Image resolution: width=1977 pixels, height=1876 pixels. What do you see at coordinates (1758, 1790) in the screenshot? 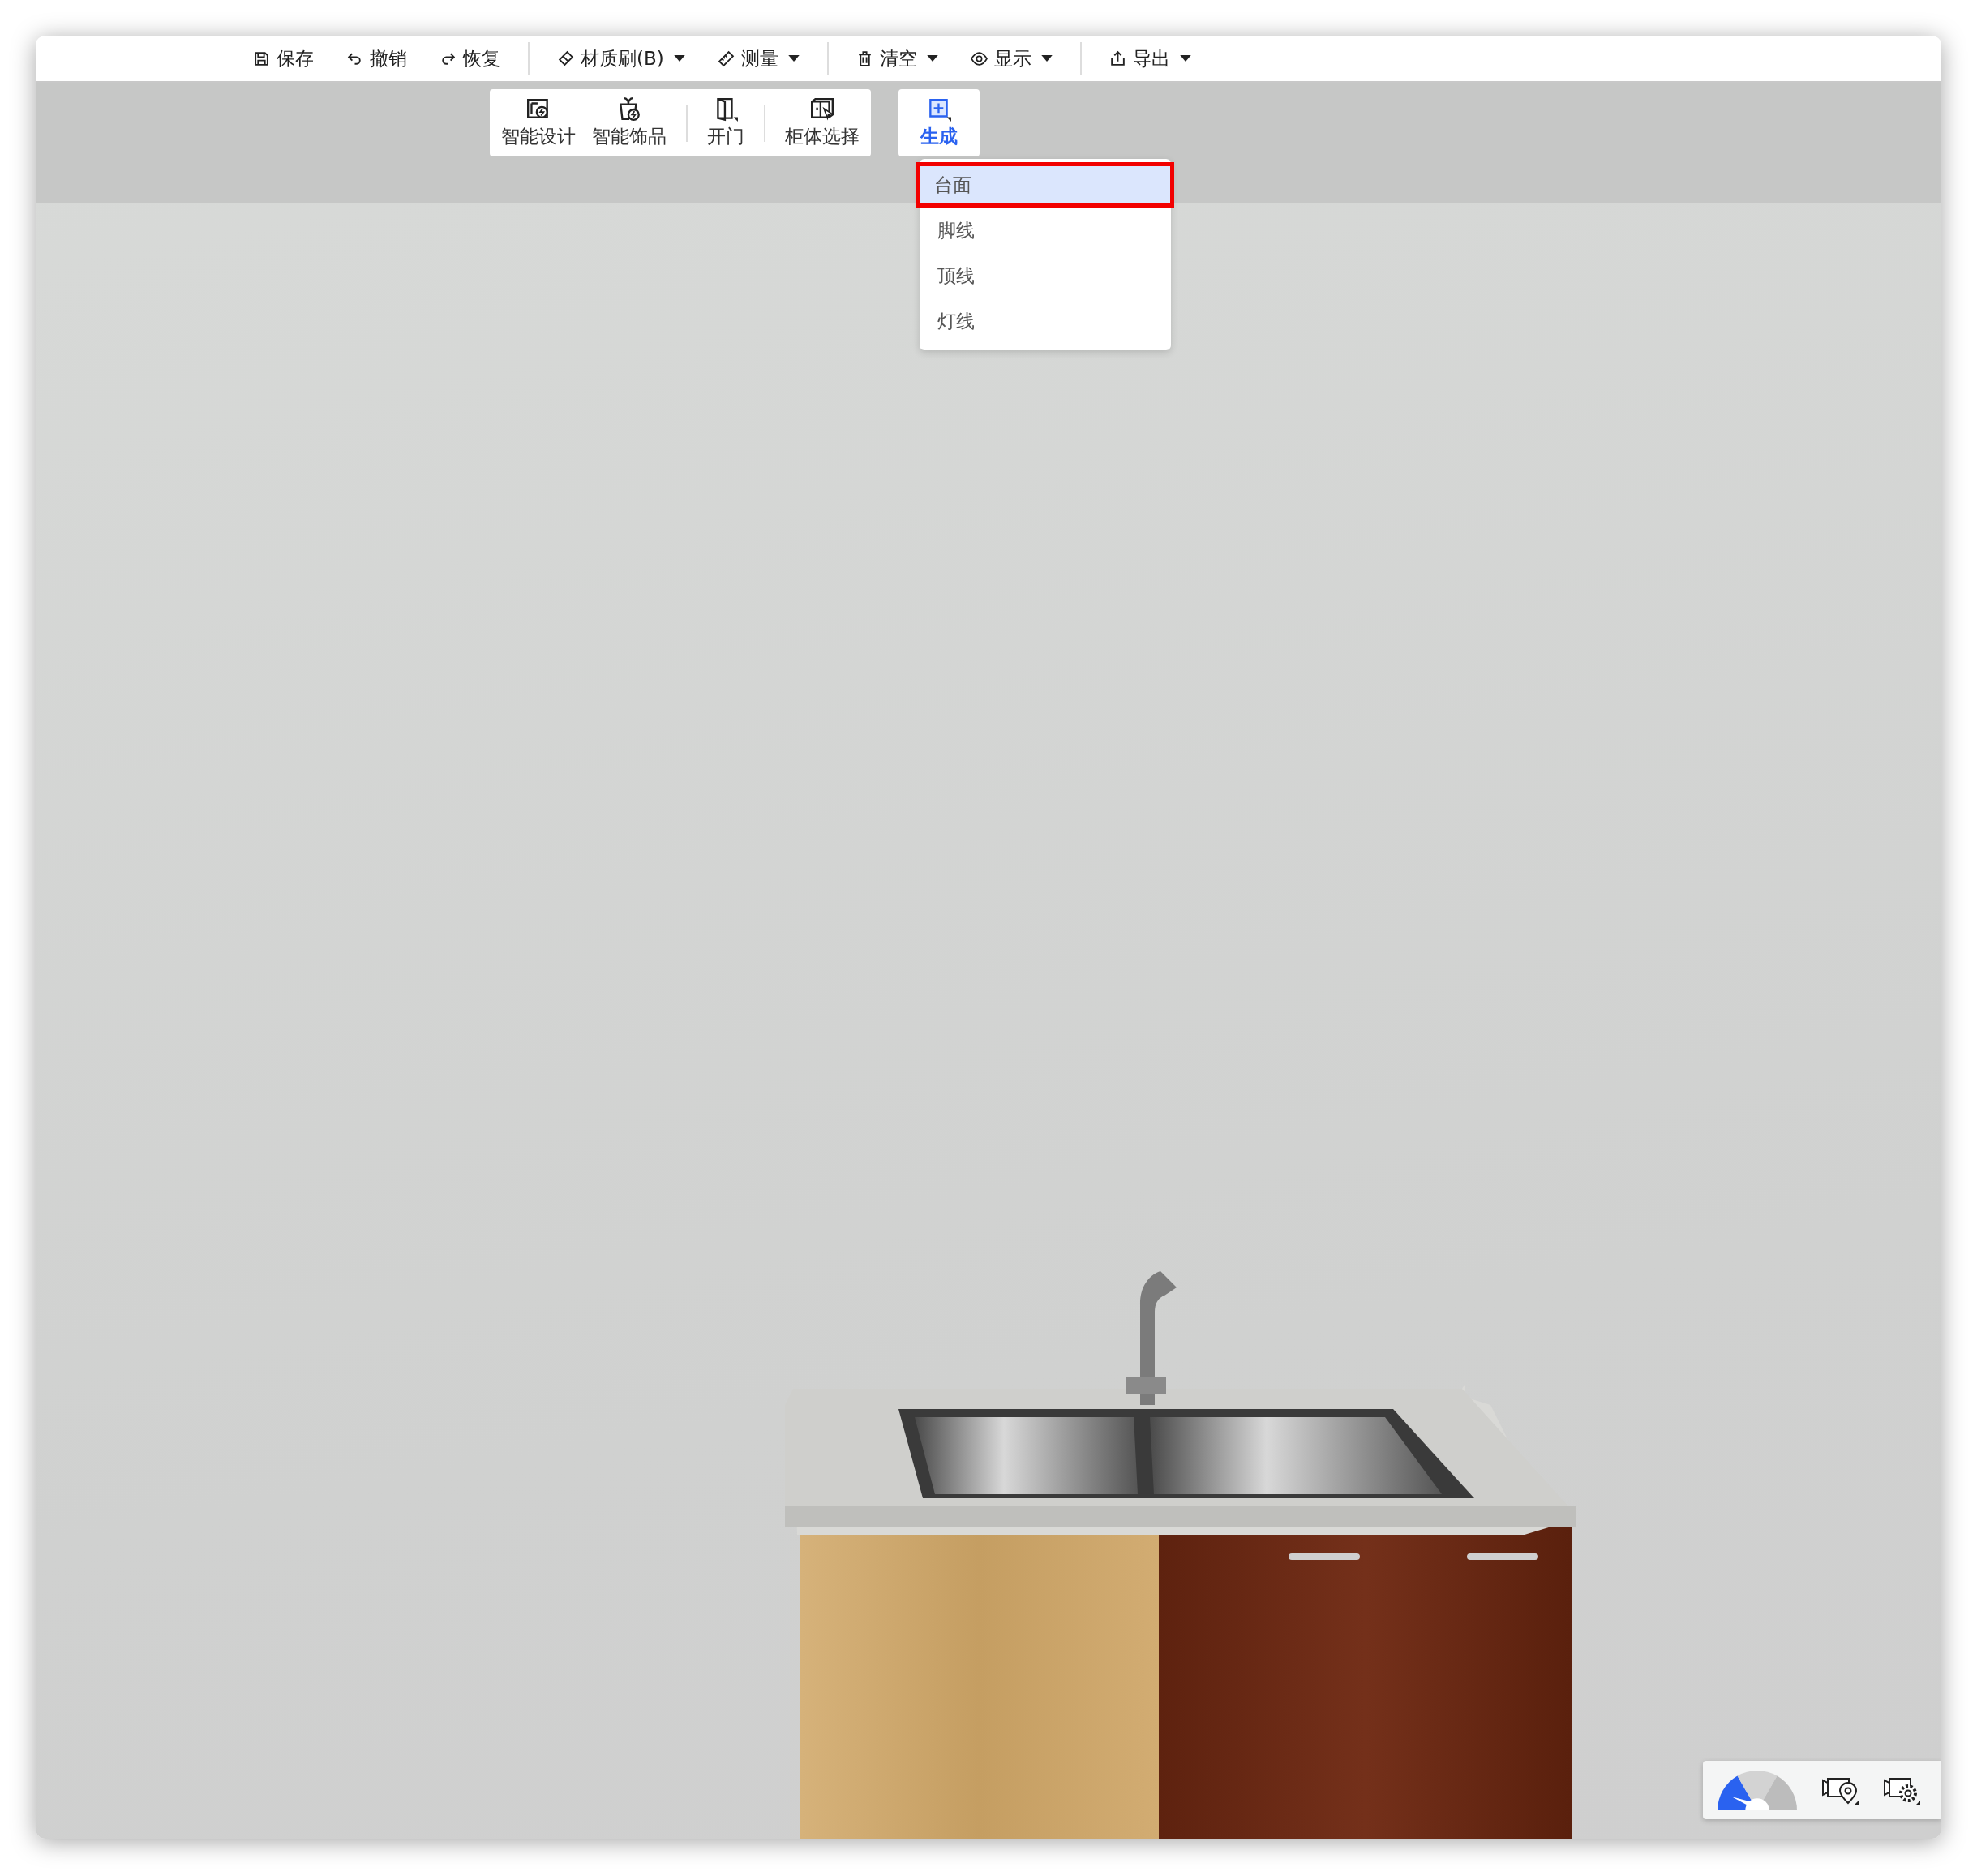
I see `gauge-icon` at bounding box center [1758, 1790].